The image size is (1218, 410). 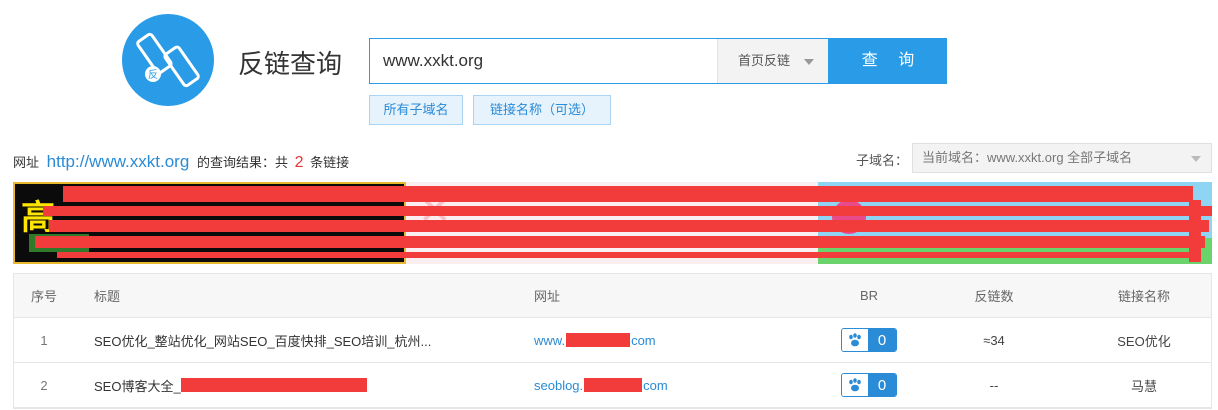 What do you see at coordinates (764, 60) in the screenshot?
I see `query-mode-label: 首页反链` at bounding box center [764, 60].